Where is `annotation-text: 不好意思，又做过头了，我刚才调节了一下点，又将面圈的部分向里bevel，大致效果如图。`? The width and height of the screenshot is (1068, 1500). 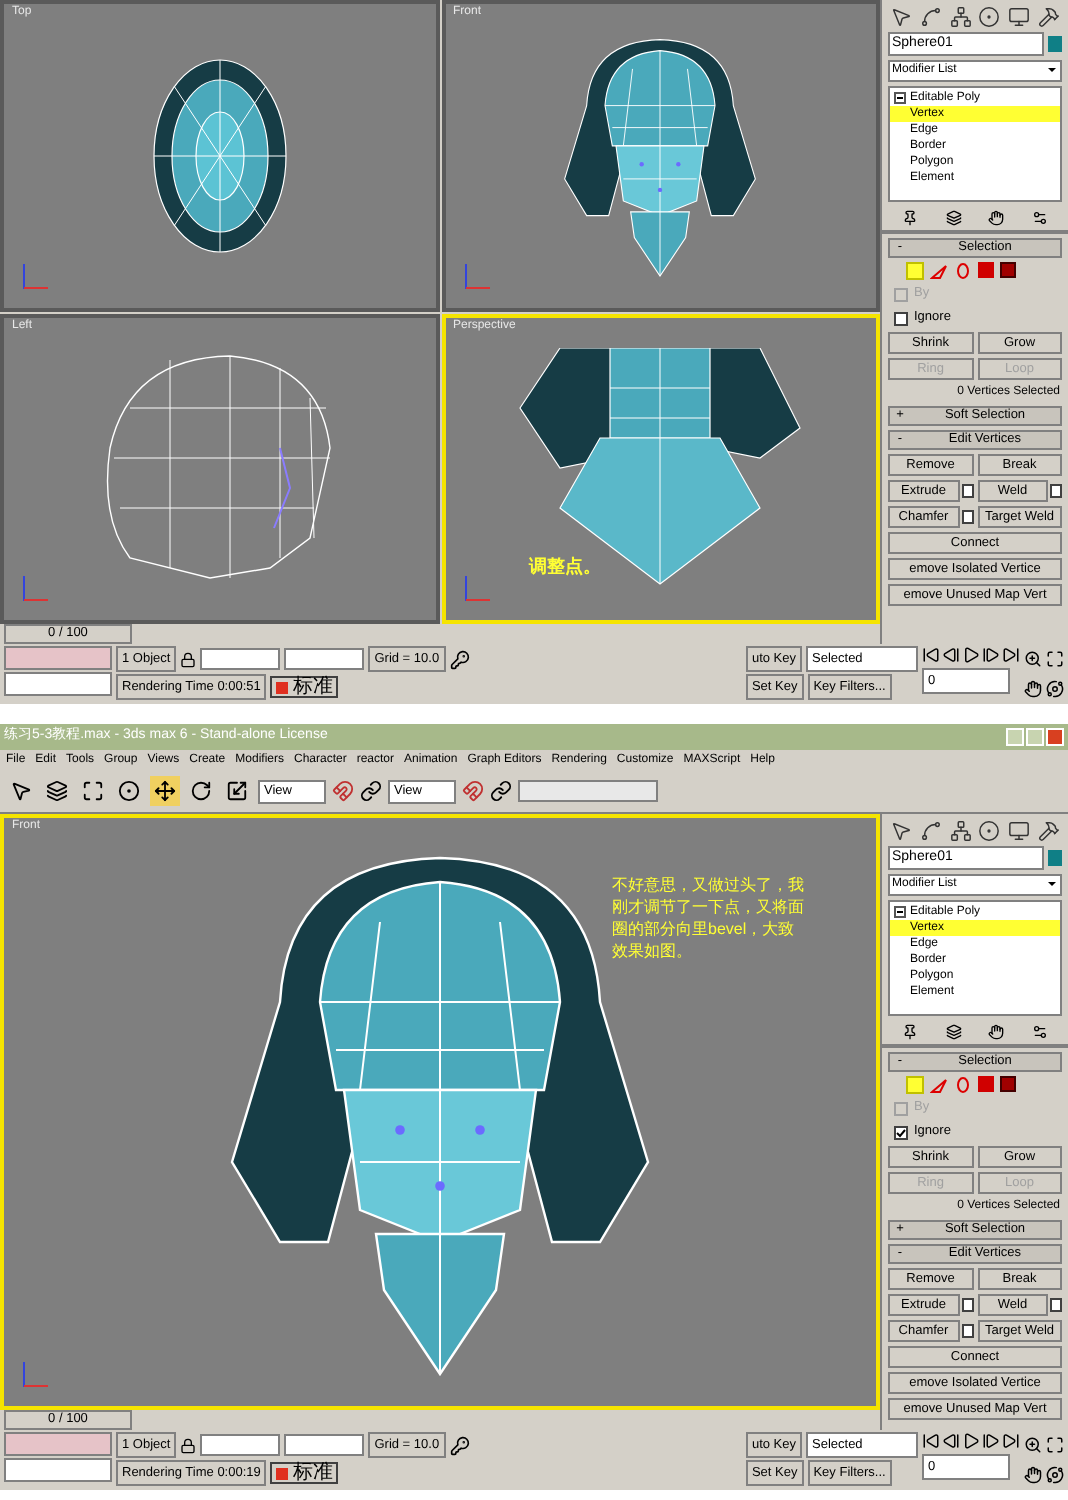 annotation-text: 不好意思，又做过头了，我刚才调节了一下点，又将面圈的部分向里bevel，大致效果如图。 is located at coordinates (708, 918).